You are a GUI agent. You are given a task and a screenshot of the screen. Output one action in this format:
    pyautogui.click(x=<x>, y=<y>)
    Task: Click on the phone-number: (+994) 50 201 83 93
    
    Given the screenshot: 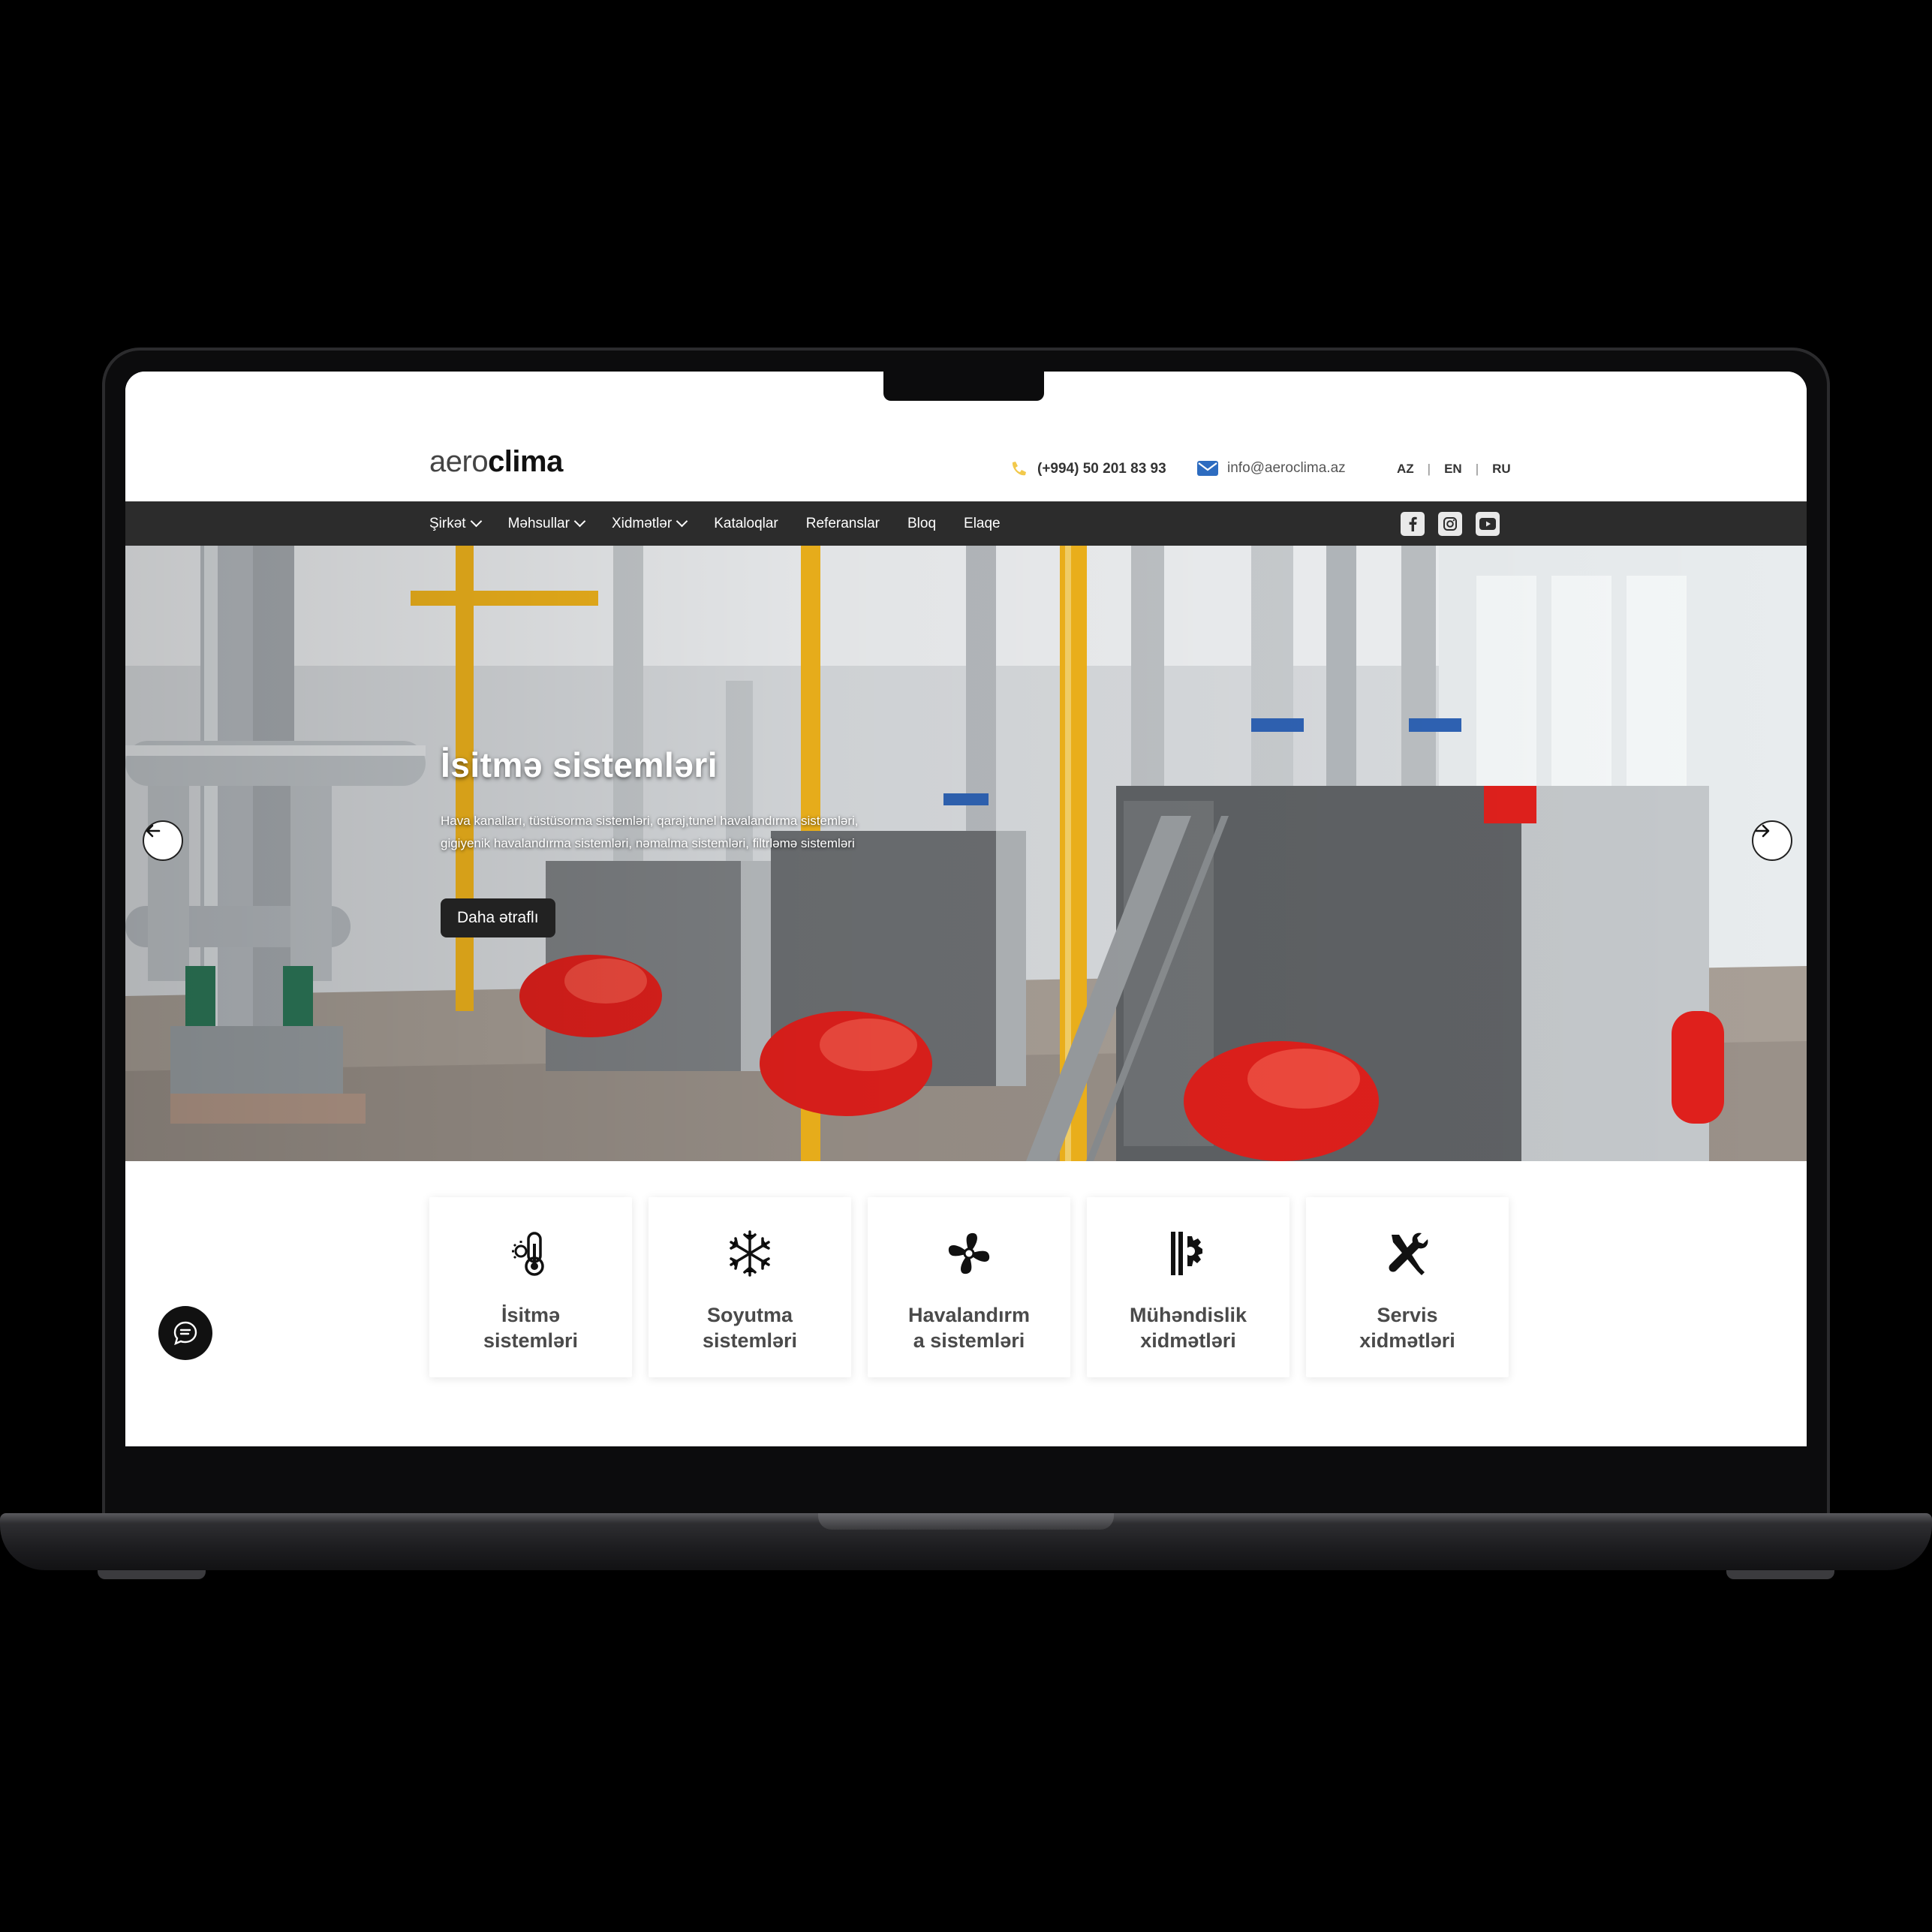 What is the action you would take?
    pyautogui.click(x=1101, y=469)
    